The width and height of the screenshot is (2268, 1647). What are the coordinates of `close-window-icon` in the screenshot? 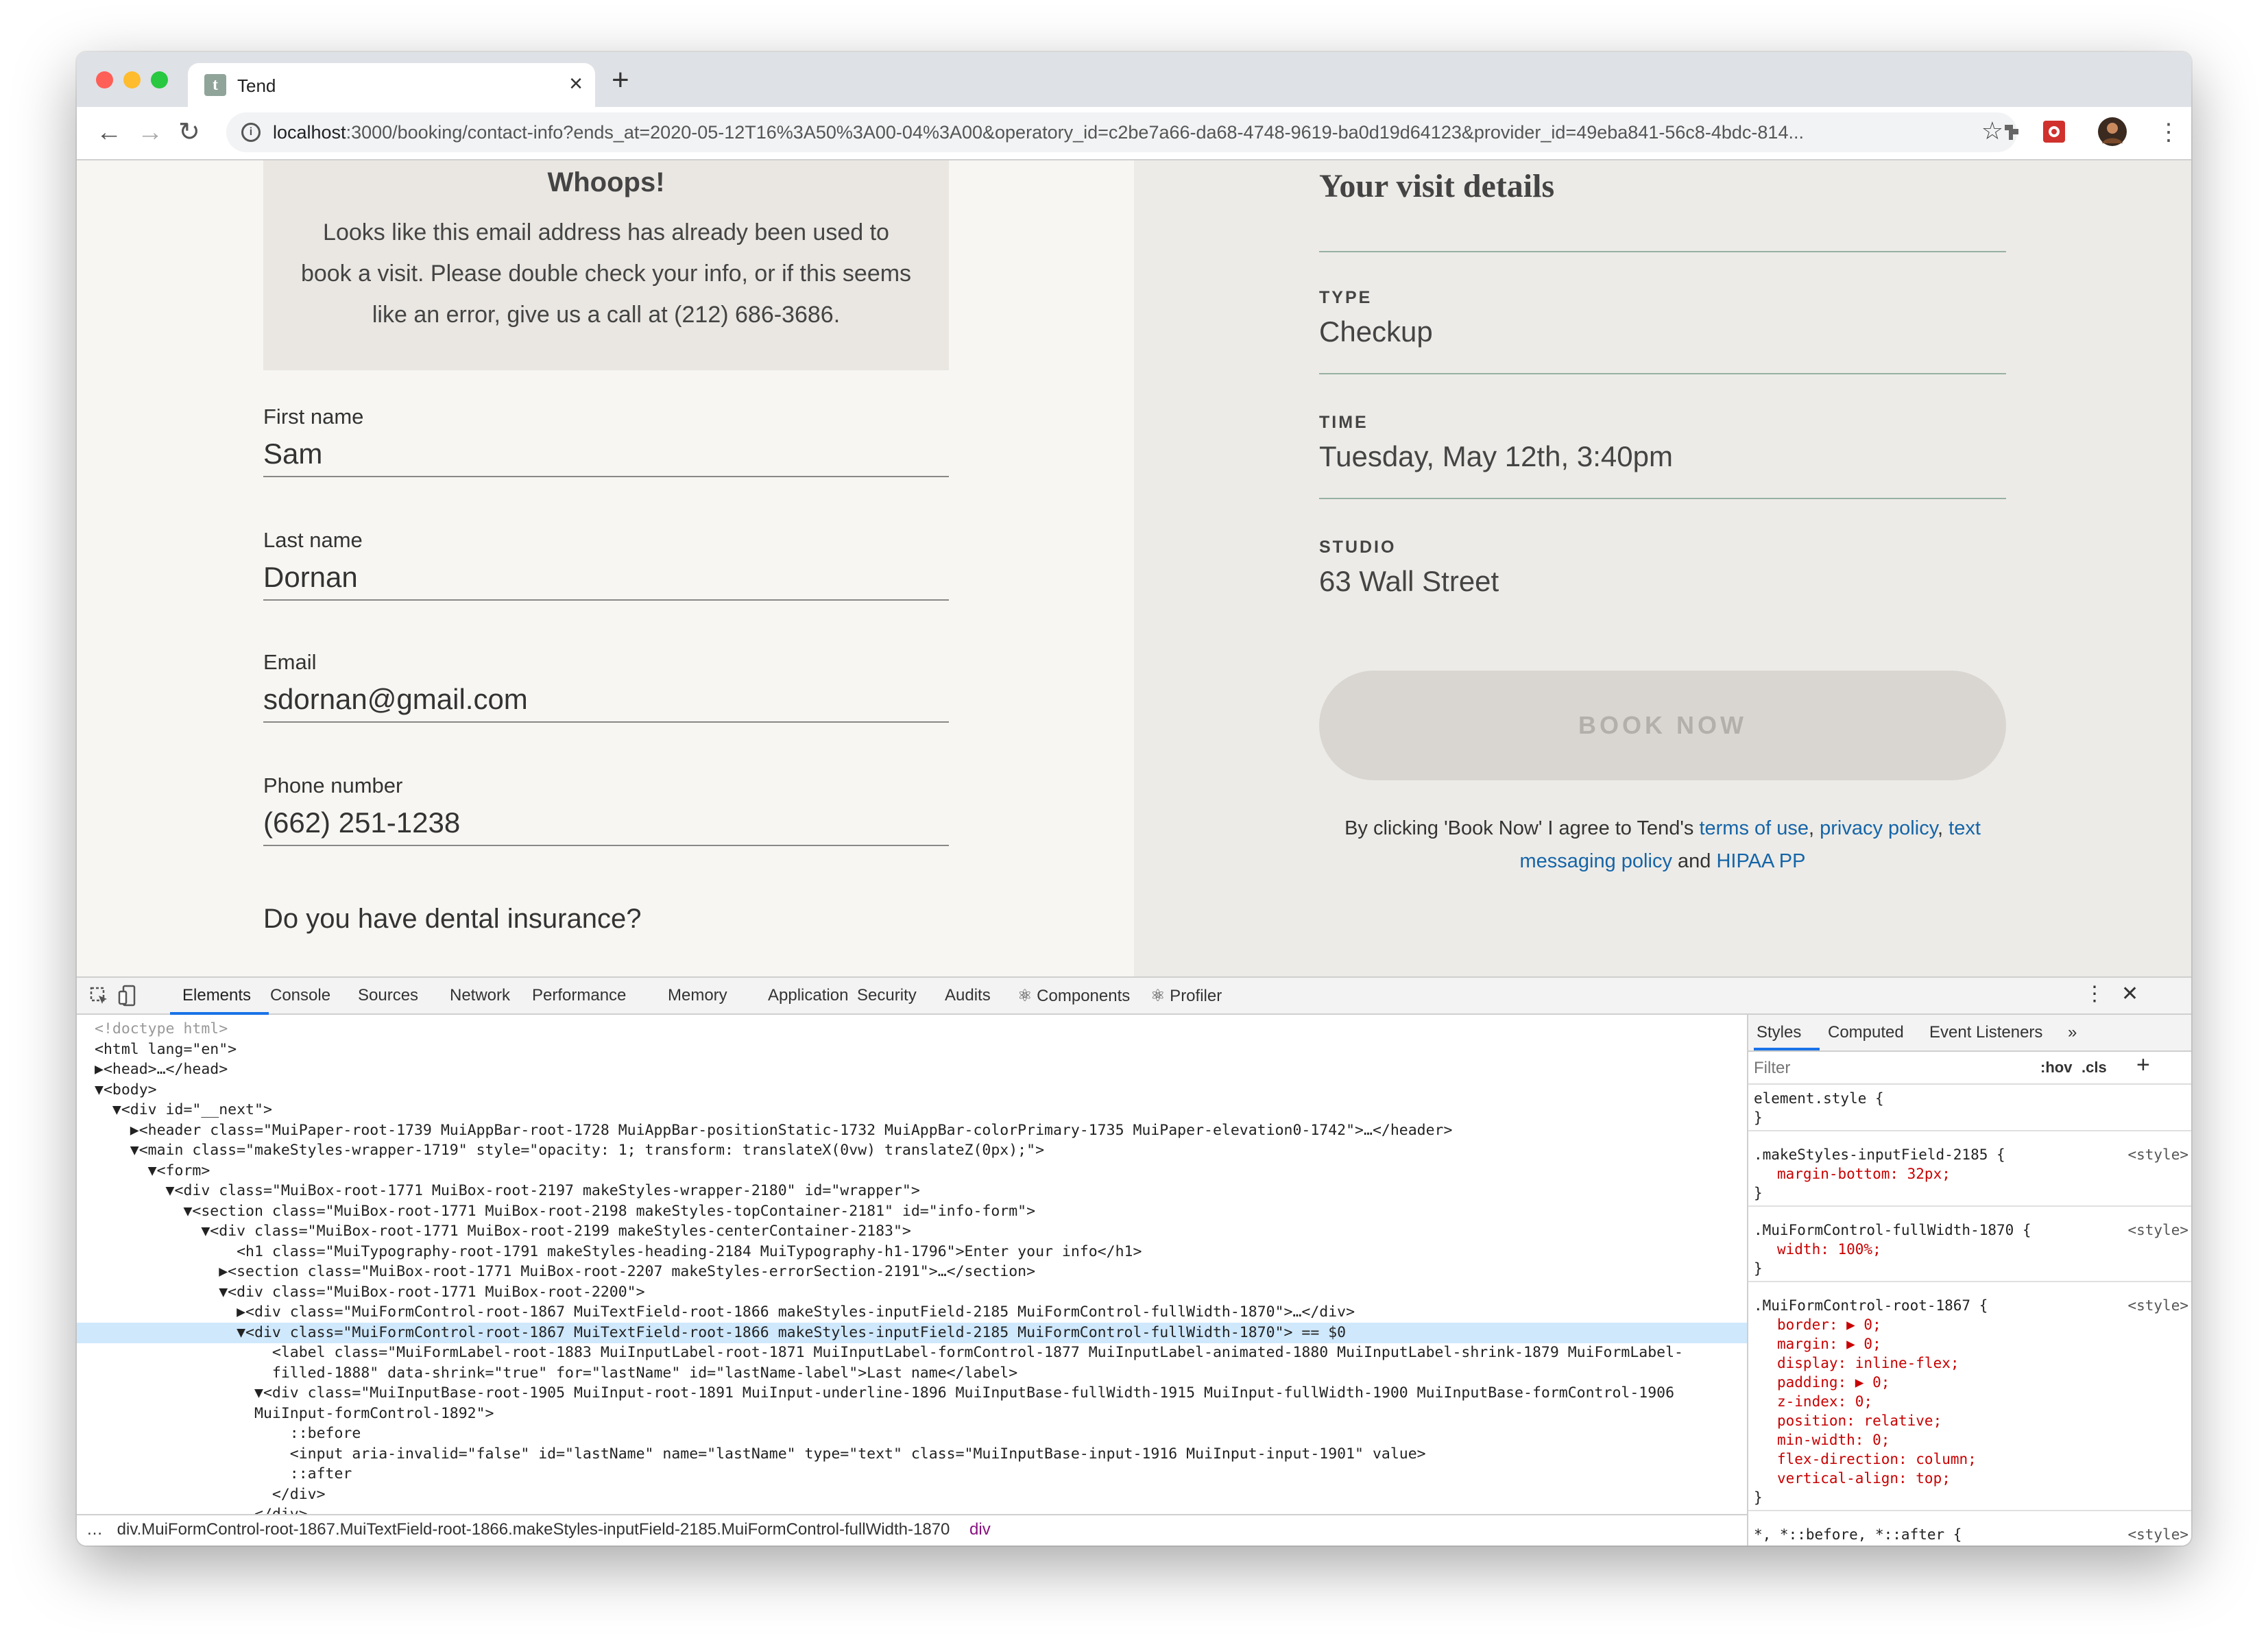 It's located at (104, 79).